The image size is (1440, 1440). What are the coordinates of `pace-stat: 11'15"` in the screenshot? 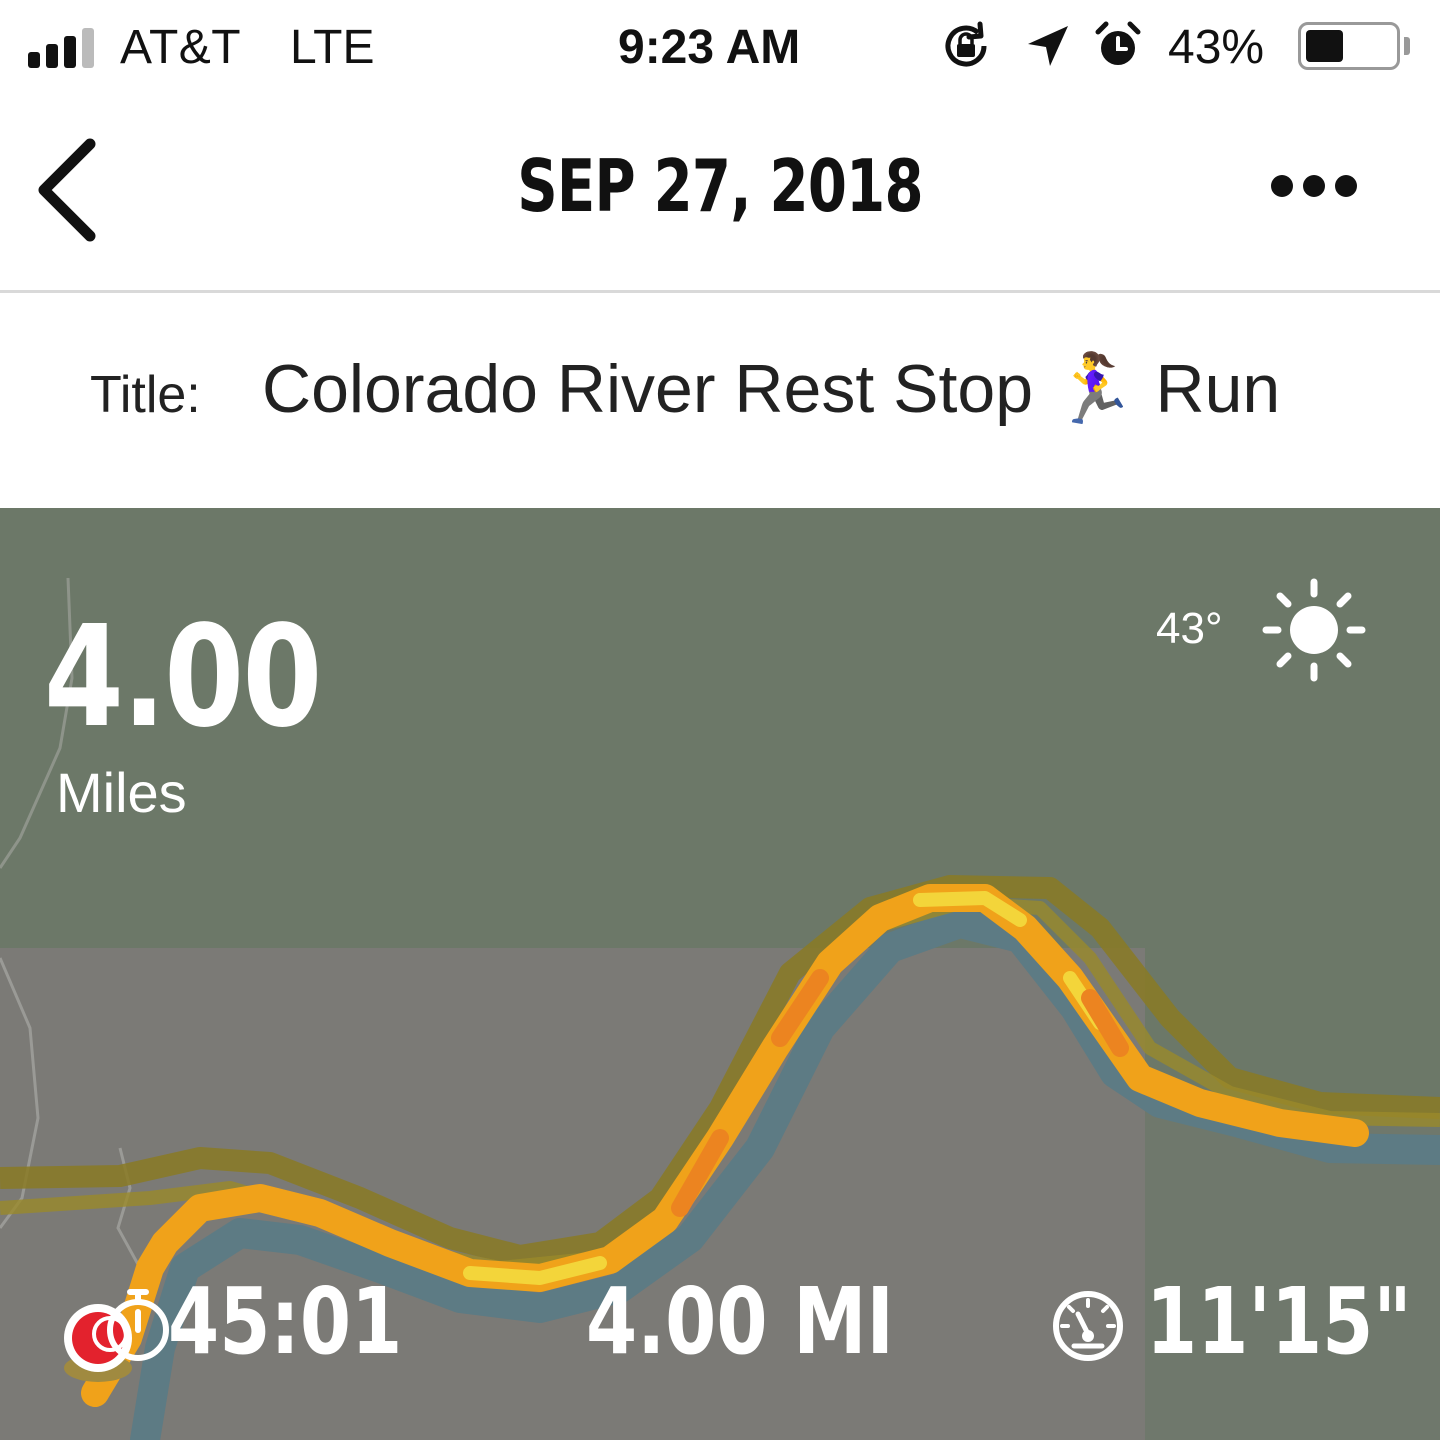 It's located at (1293, 1323).